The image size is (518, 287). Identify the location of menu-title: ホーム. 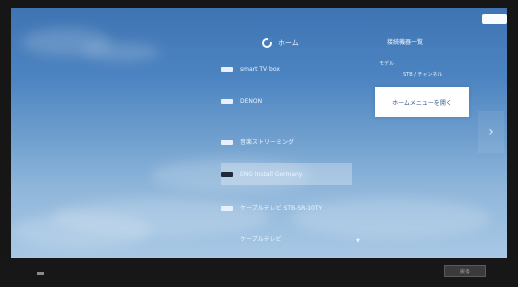
(288, 43).